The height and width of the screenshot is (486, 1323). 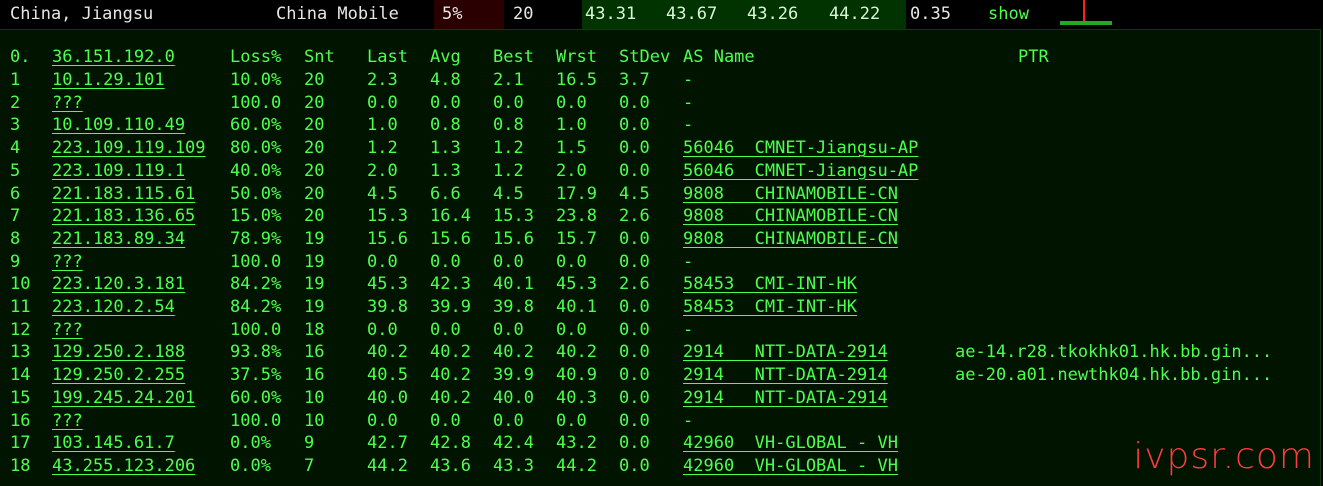 I want to click on hop-wrst: 2.0, so click(x=571, y=170).